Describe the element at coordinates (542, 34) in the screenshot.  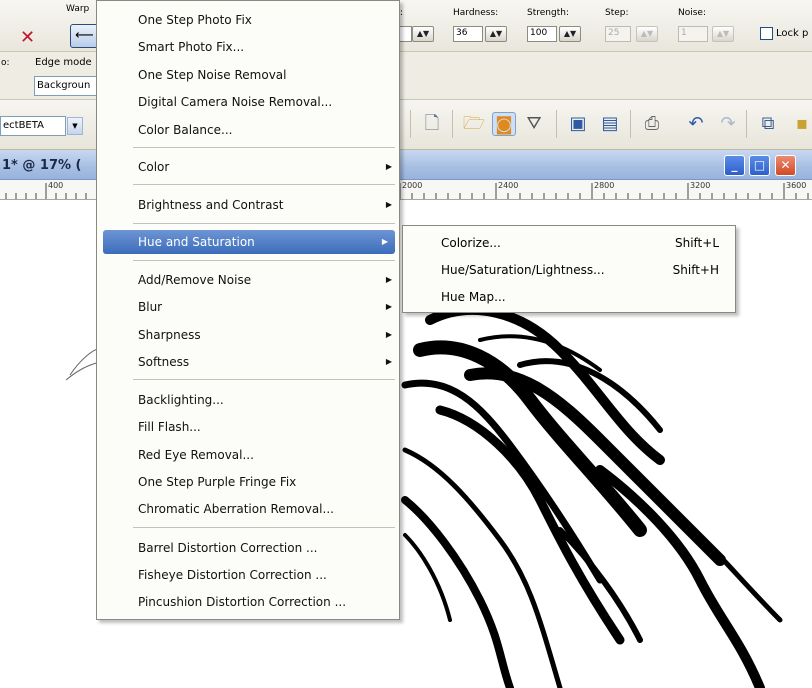
I see `strength-field: 100` at that location.